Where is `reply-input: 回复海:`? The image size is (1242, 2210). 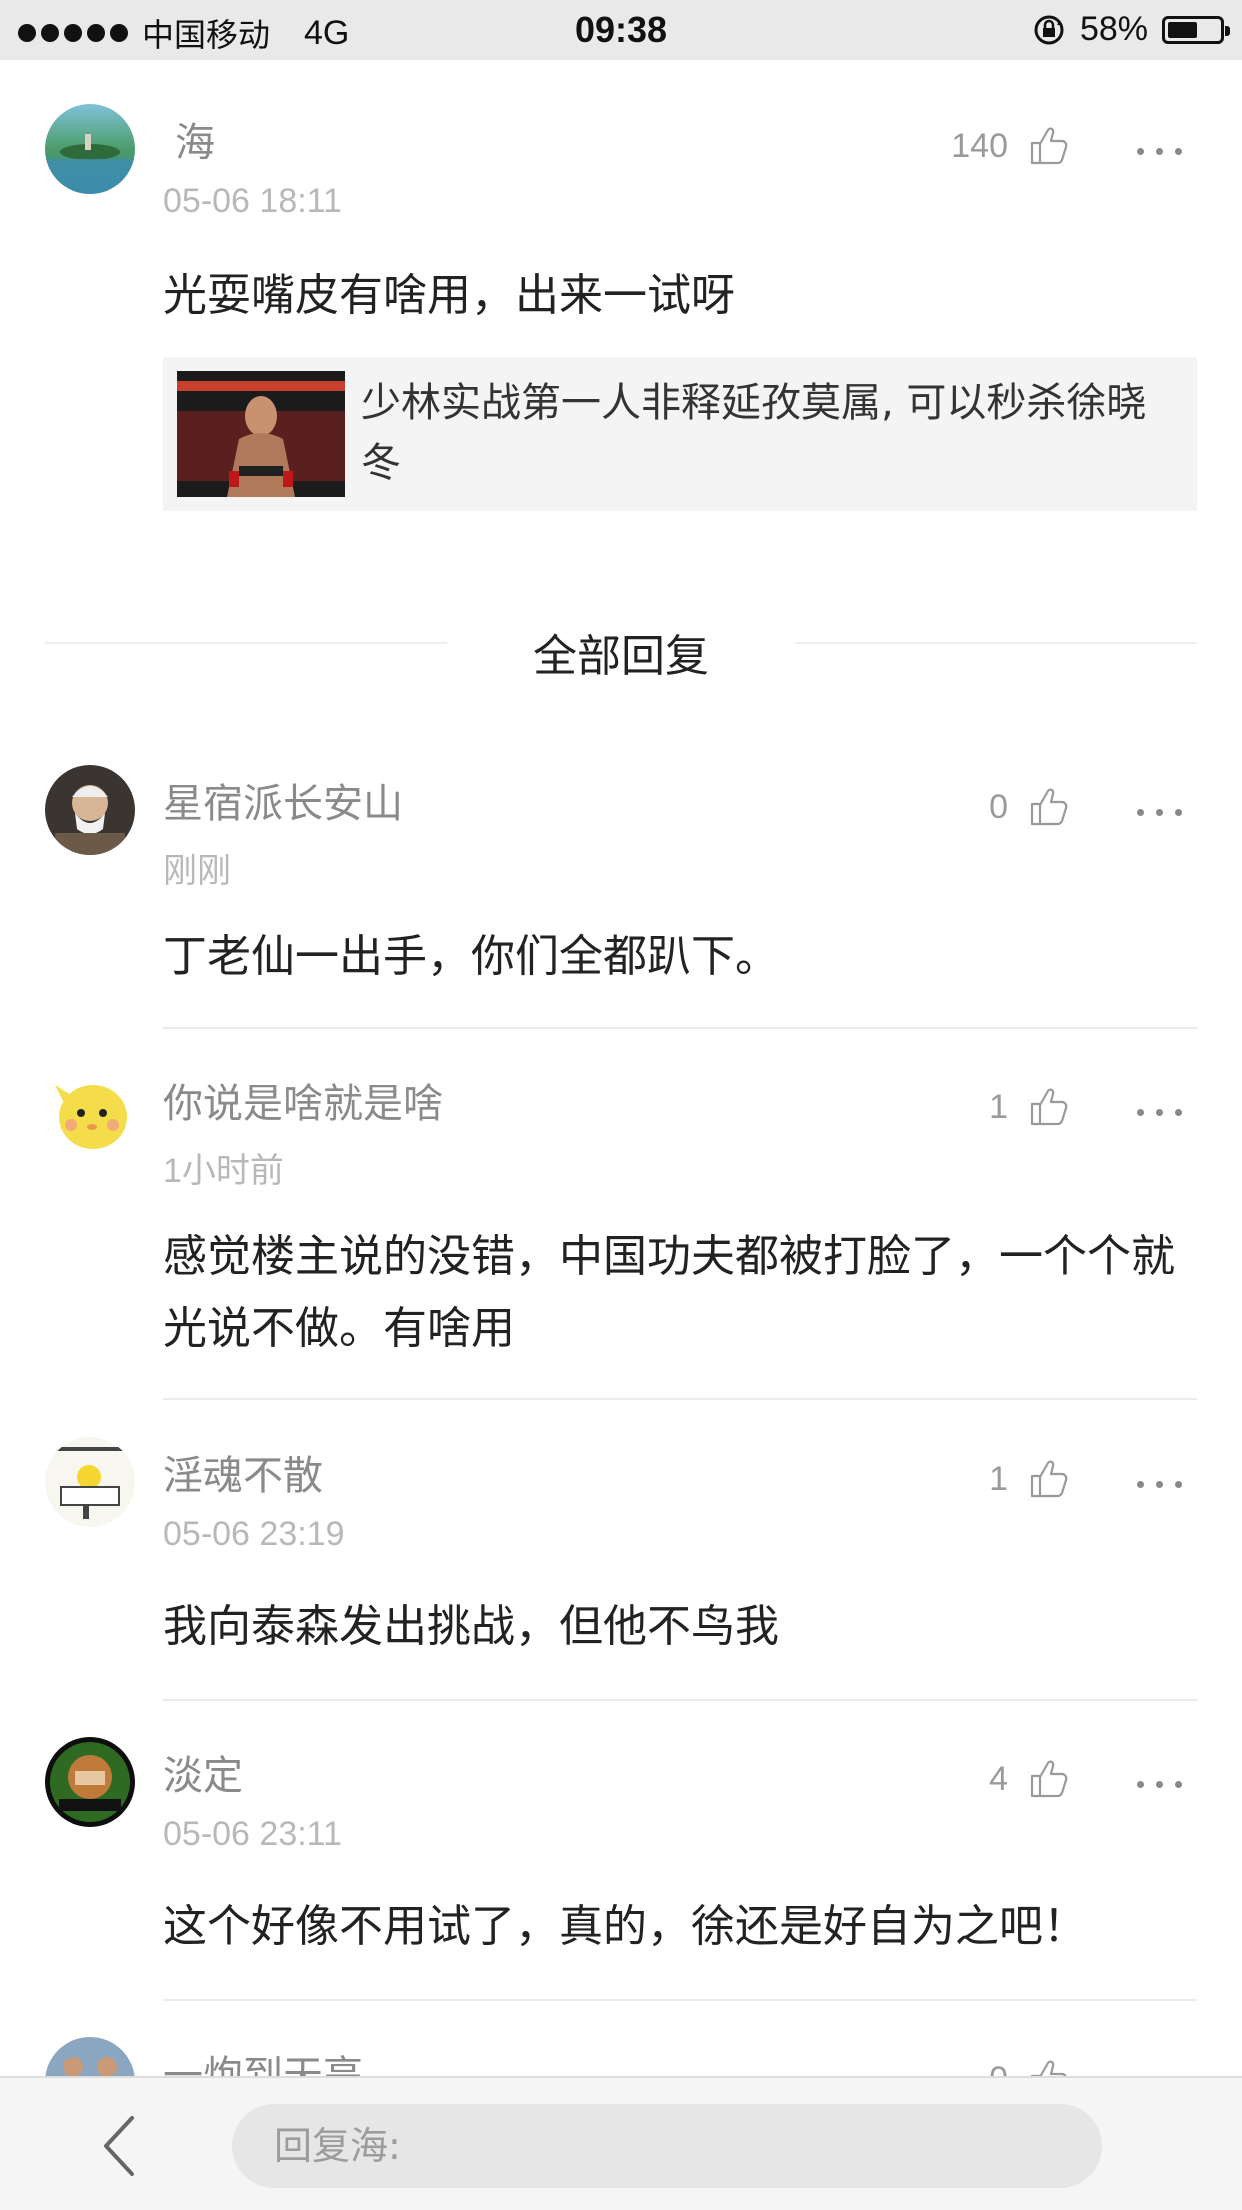
reply-input: 回复海: is located at coordinates (667, 2146).